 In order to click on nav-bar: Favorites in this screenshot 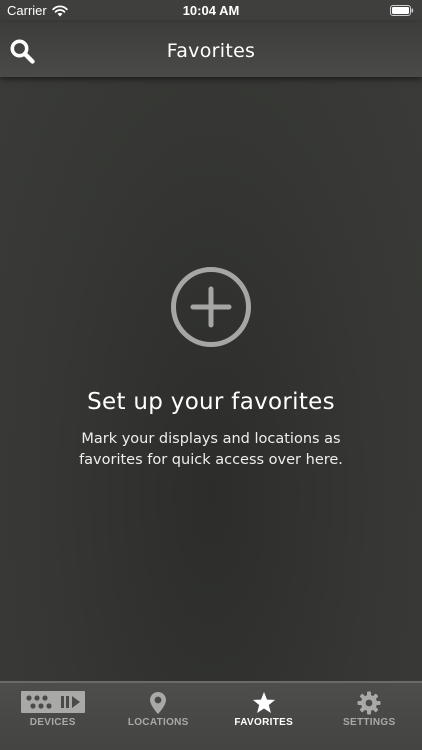, I will do `click(211, 49)`.